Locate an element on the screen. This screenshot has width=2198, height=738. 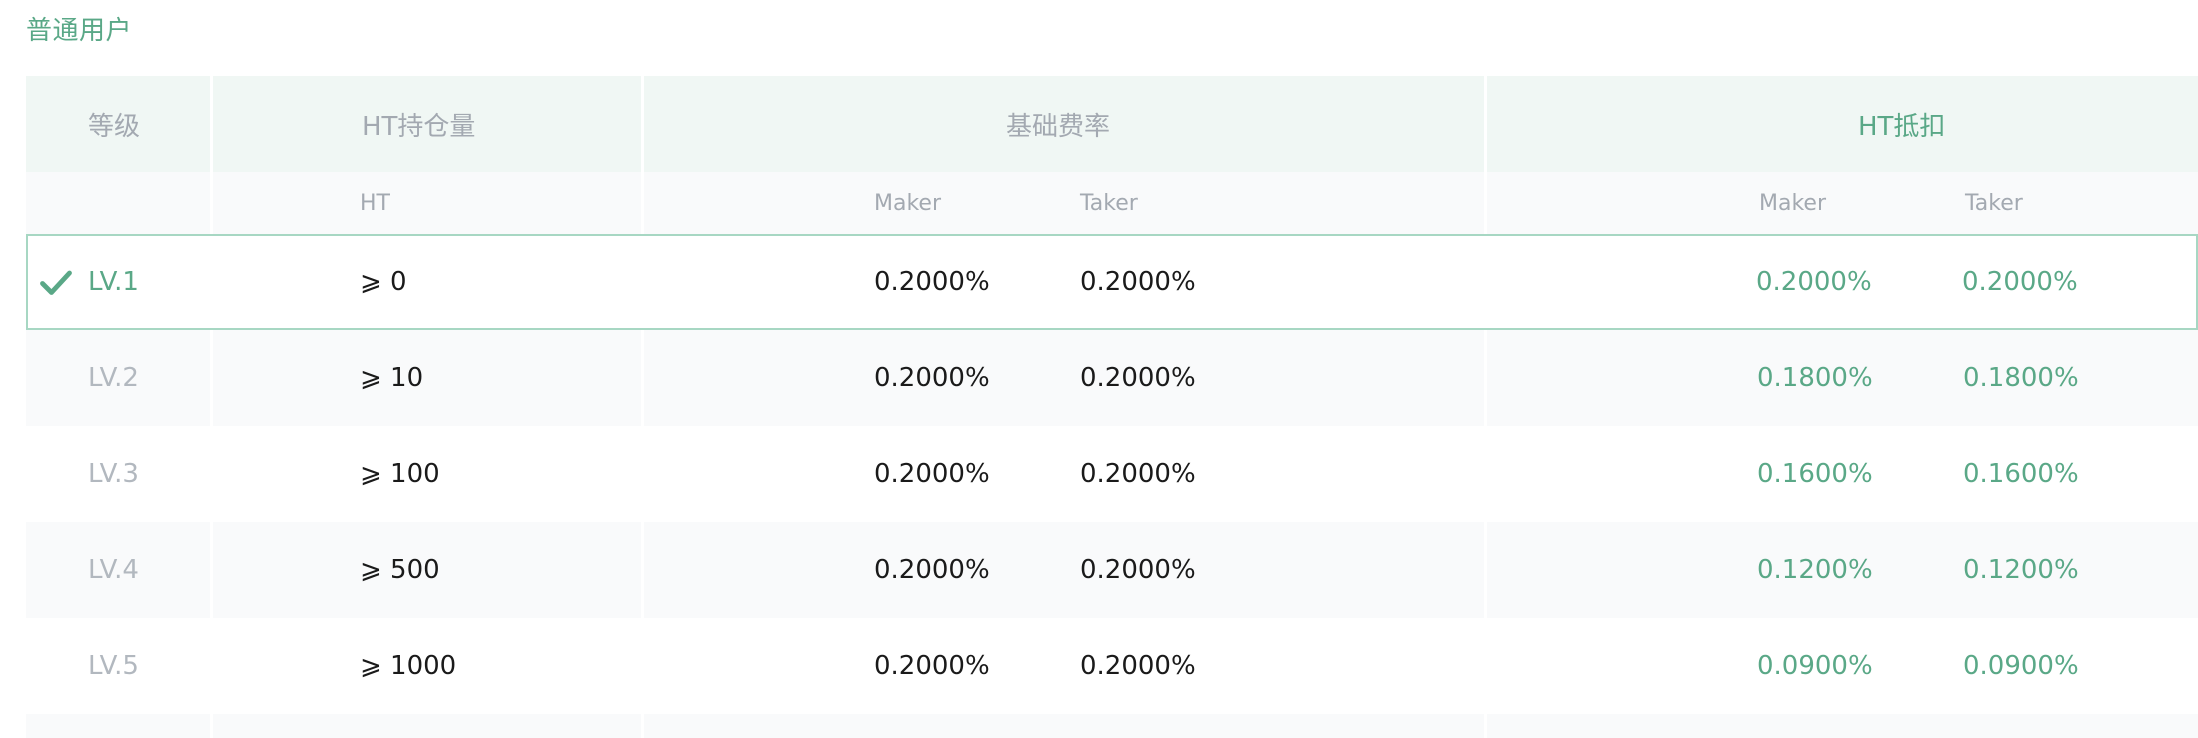
subheader-taker-label: Taker is located at coordinates (1109, 203).